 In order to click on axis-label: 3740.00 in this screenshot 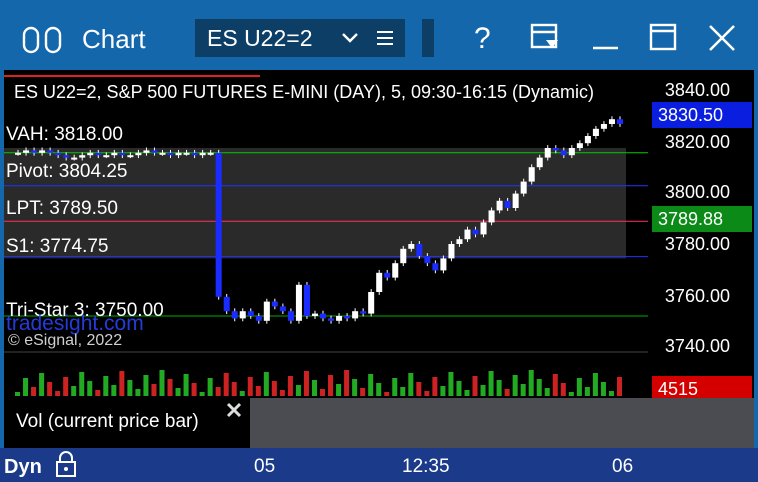, I will do `click(697, 346)`.